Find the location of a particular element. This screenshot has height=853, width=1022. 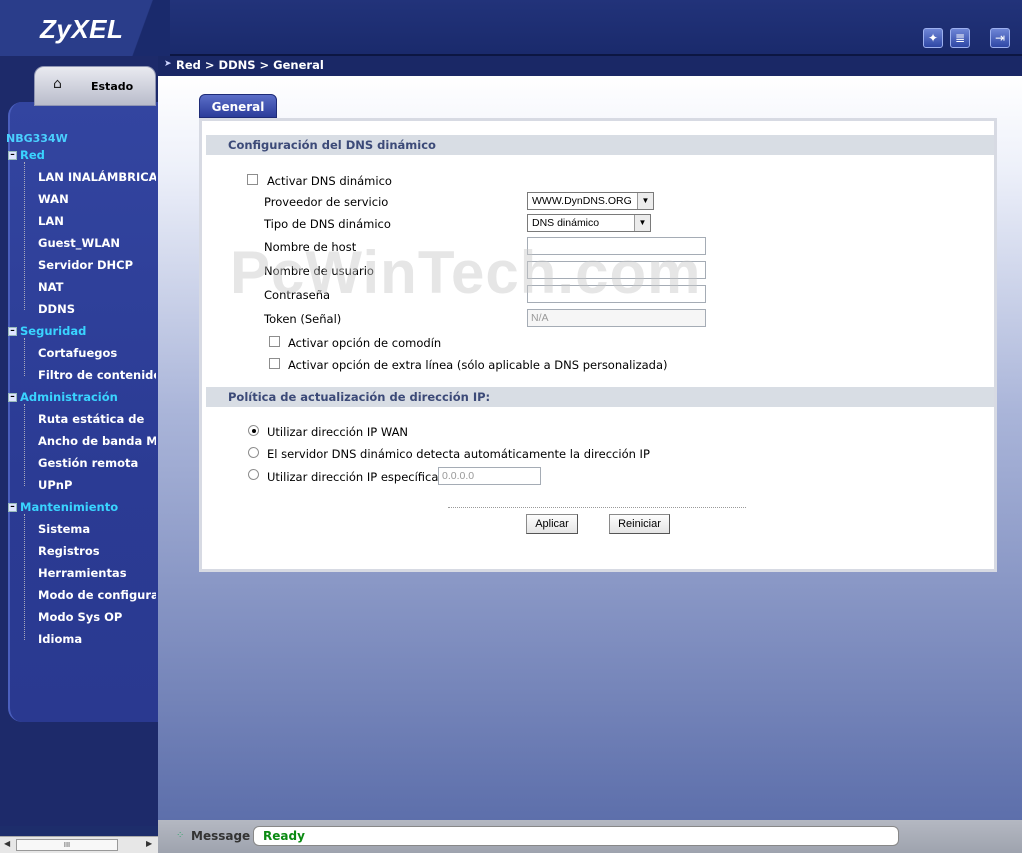

sidebar-item-remote-mgmt: Gestión remota is located at coordinates (97, 463).